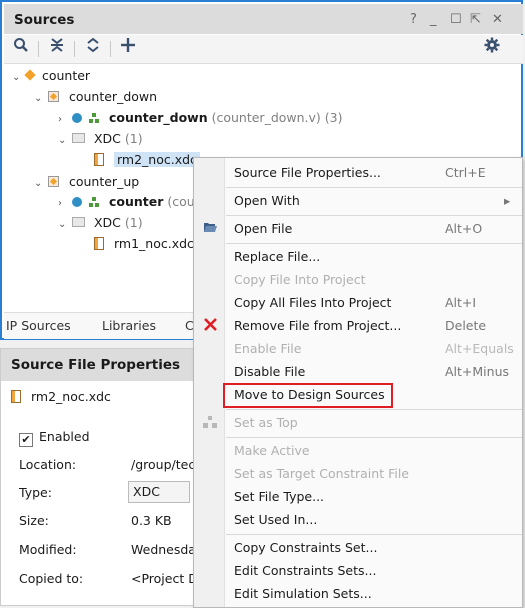  I want to click on menu-item-open-file: Open File, so click(263, 229).